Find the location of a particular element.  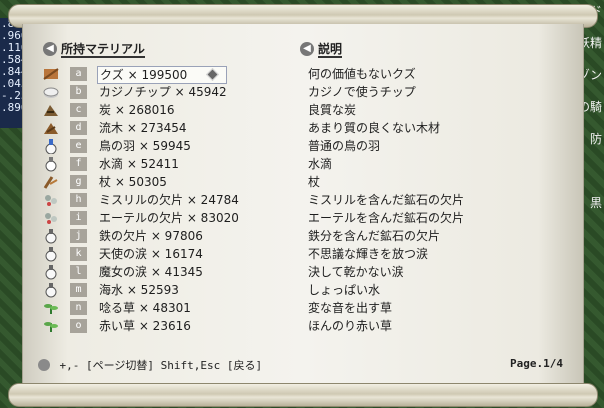

material-name: 魔女の涙 × 41345 is located at coordinates (151, 272).